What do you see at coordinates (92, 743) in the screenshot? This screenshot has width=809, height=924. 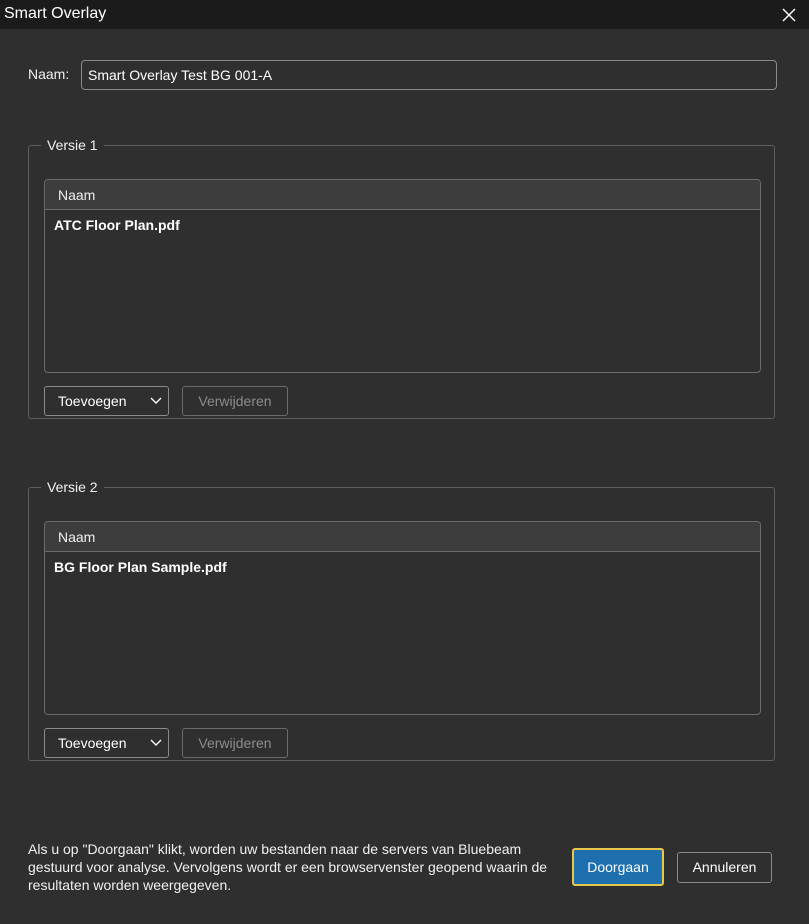 I see `version2-add-label: Toevoegen` at bounding box center [92, 743].